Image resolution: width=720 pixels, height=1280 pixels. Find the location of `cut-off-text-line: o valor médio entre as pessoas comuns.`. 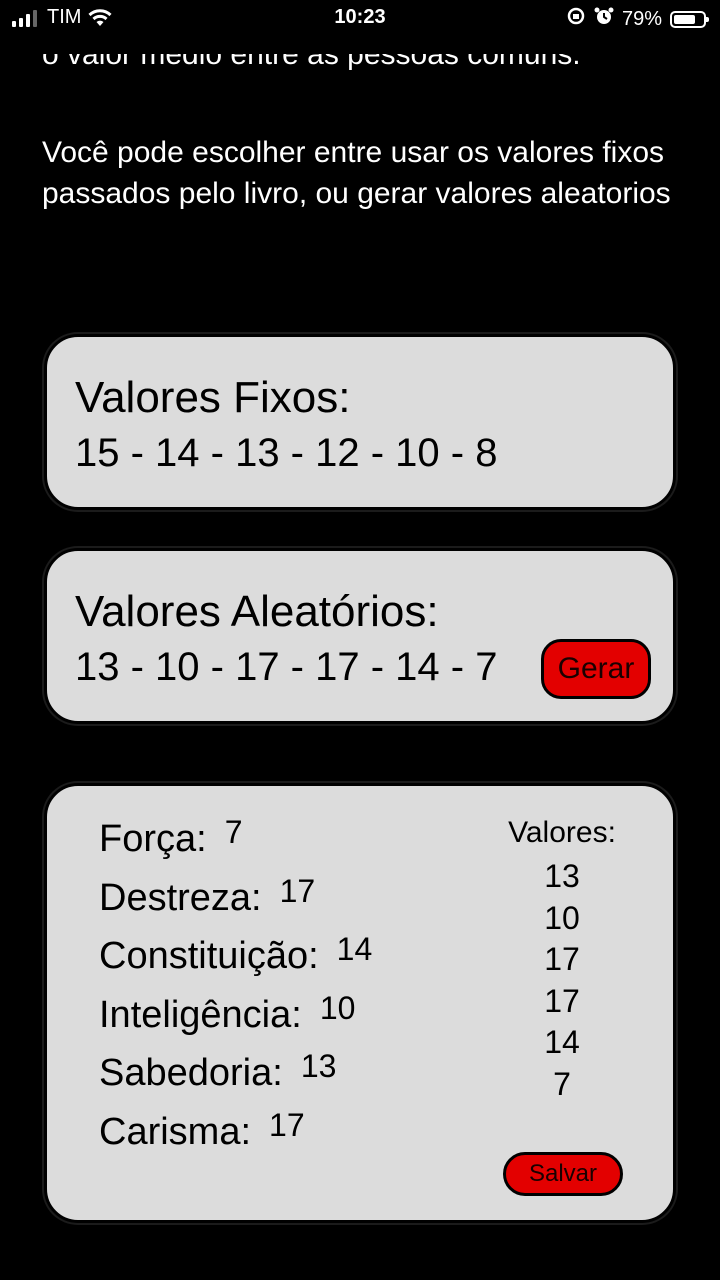

cut-off-text-line: o valor médio entre as pessoas comuns. is located at coordinates (311, 62).